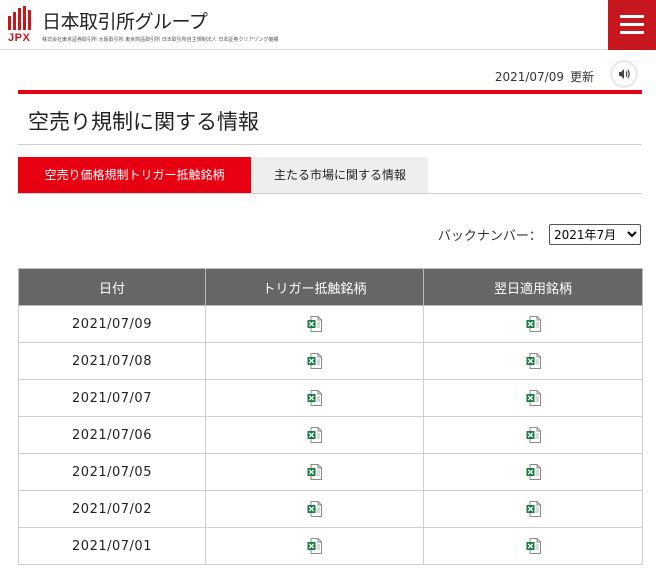  I want to click on row-date: 2021/07/02, so click(112, 509).